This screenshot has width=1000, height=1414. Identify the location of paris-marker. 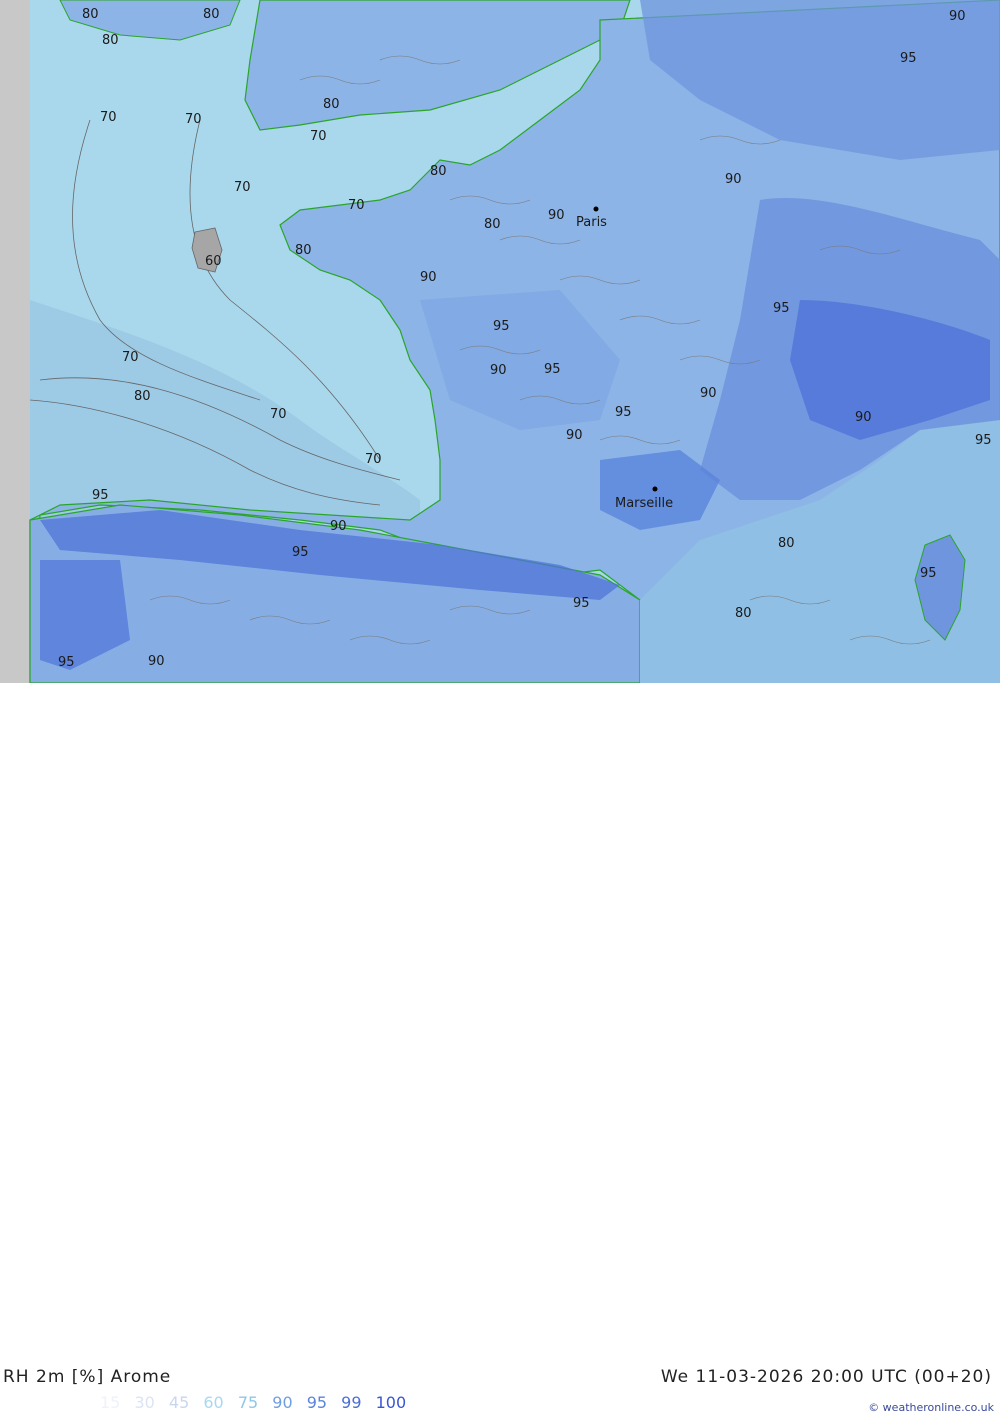
(596, 209).